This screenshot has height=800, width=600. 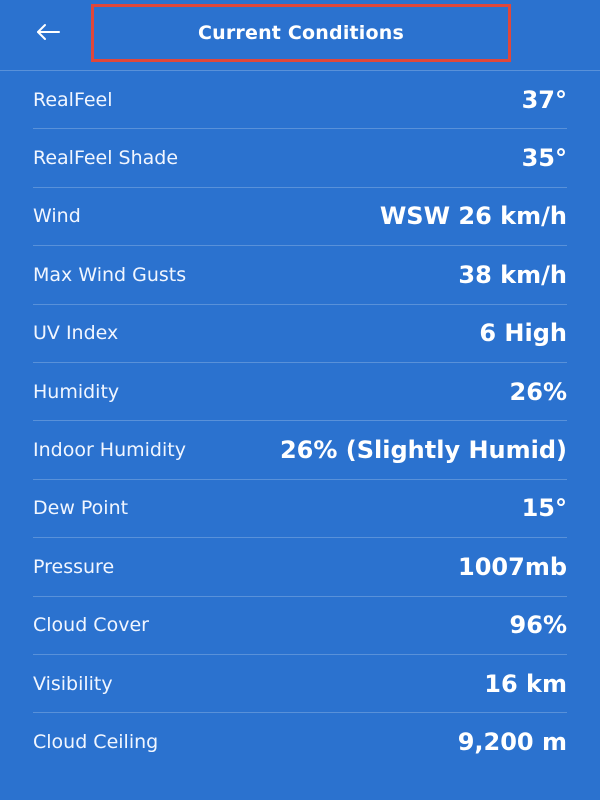 I want to click on page-title: Current Conditions, so click(x=301, y=33).